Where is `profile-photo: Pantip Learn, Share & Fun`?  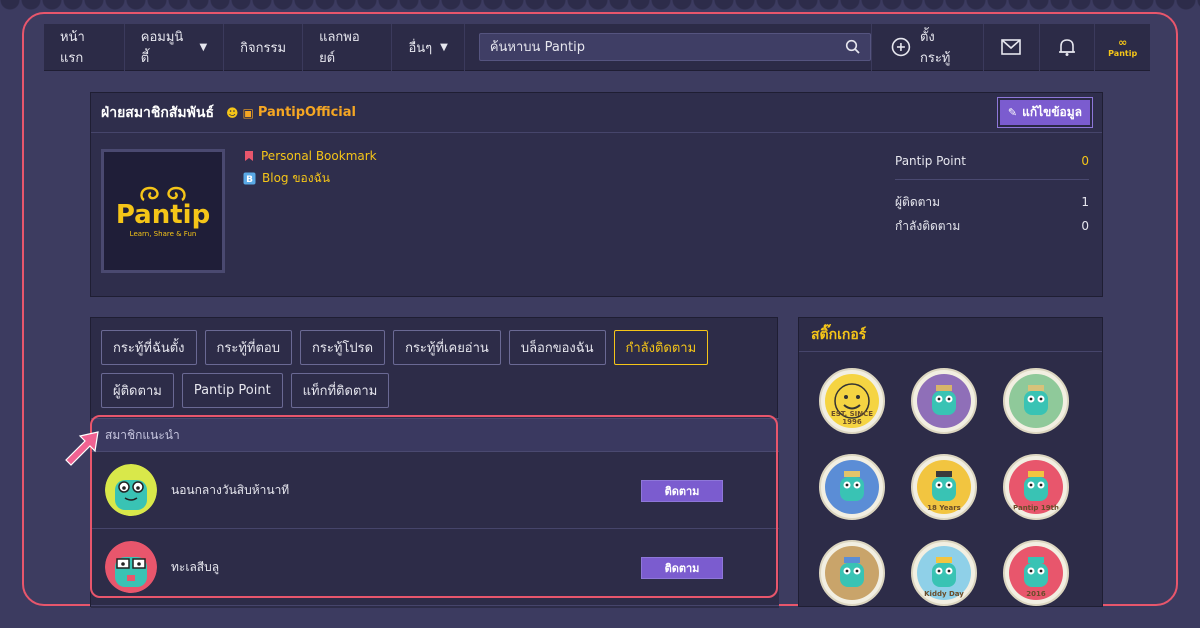
profile-photo: Pantip Learn, Share & Fun is located at coordinates (163, 211).